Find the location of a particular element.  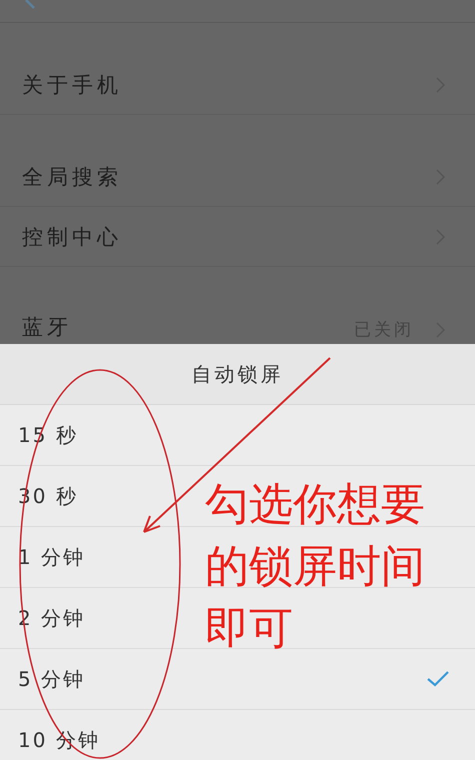

annotation-text: 勾选你想要的锁屏时间即可 is located at coordinates (315, 567).